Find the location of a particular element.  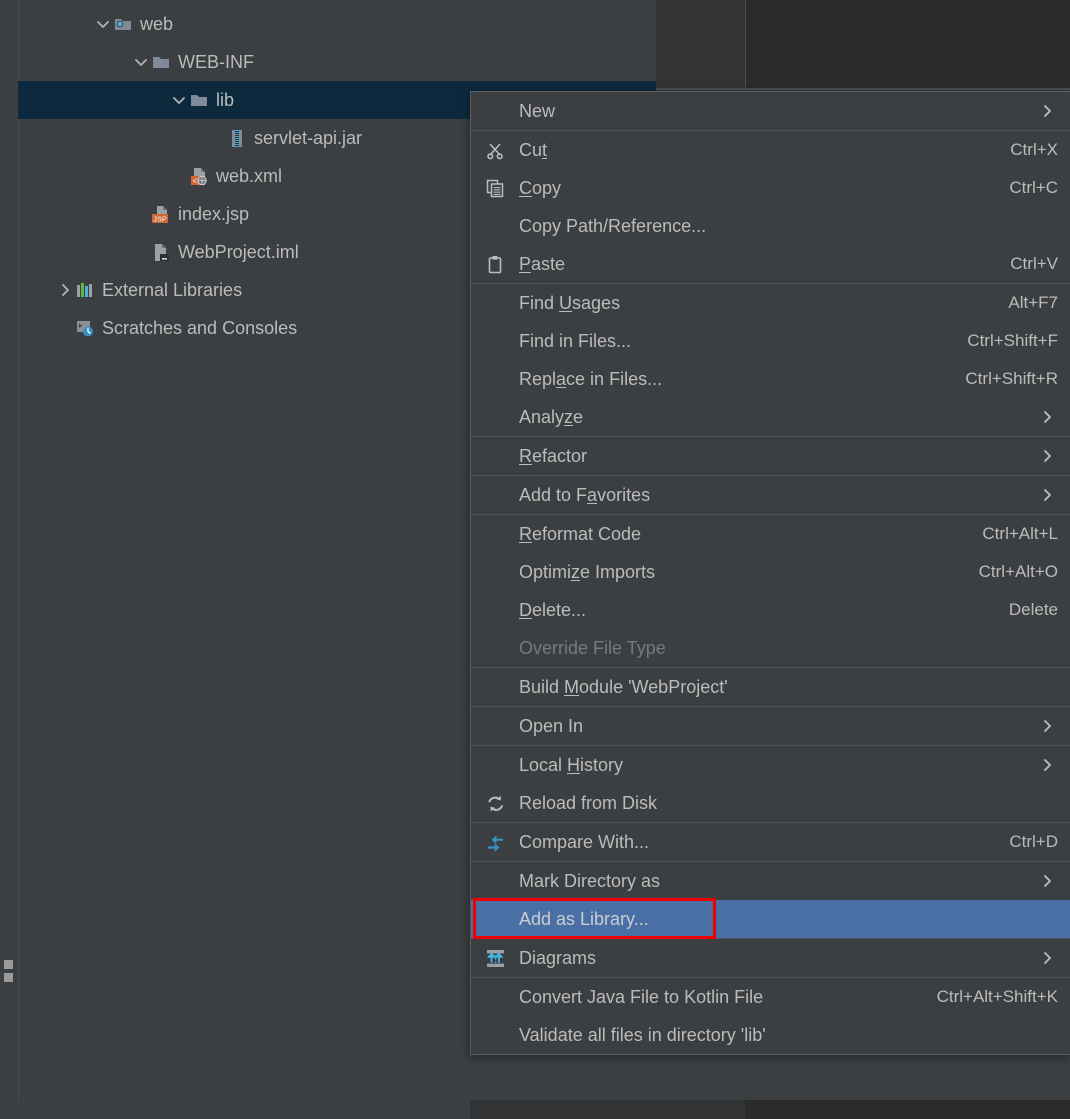

menu-item-shortcut: Alt+F7 is located at coordinates (1033, 302).